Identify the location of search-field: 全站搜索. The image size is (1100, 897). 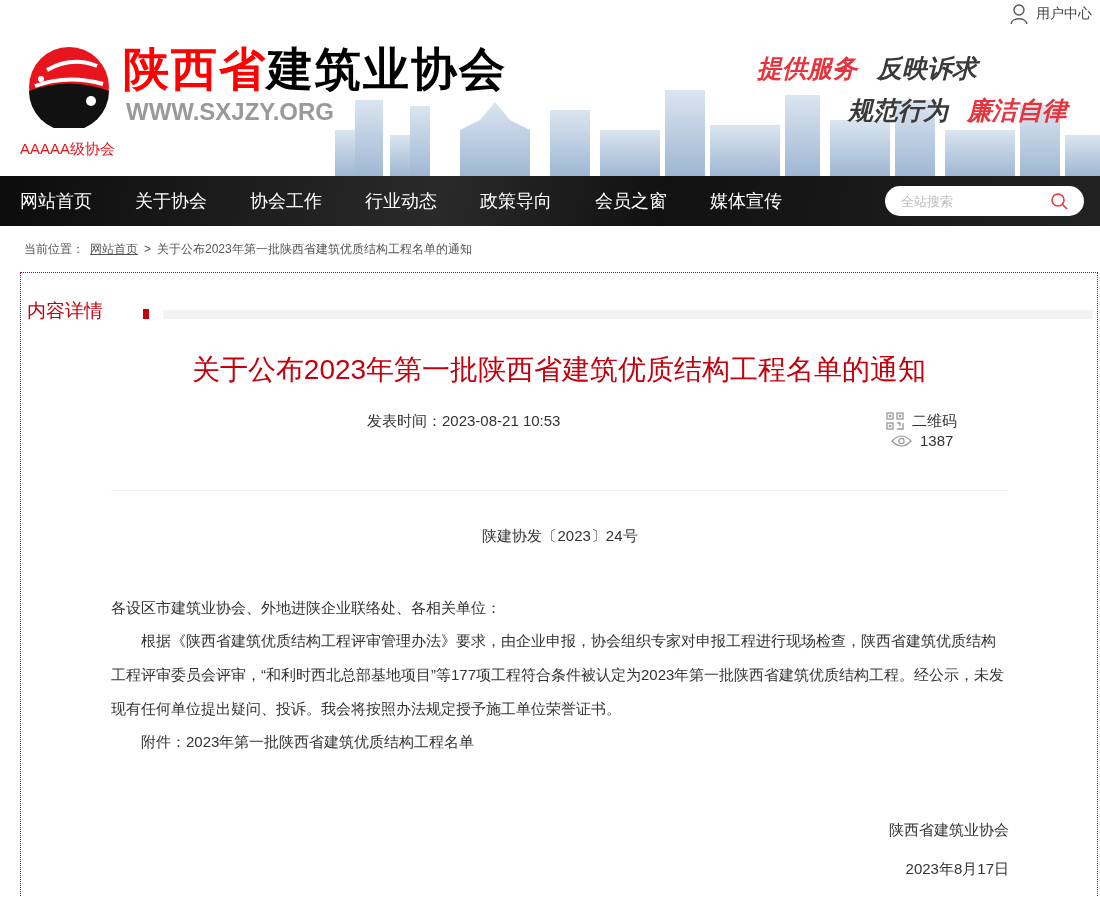
(984, 201).